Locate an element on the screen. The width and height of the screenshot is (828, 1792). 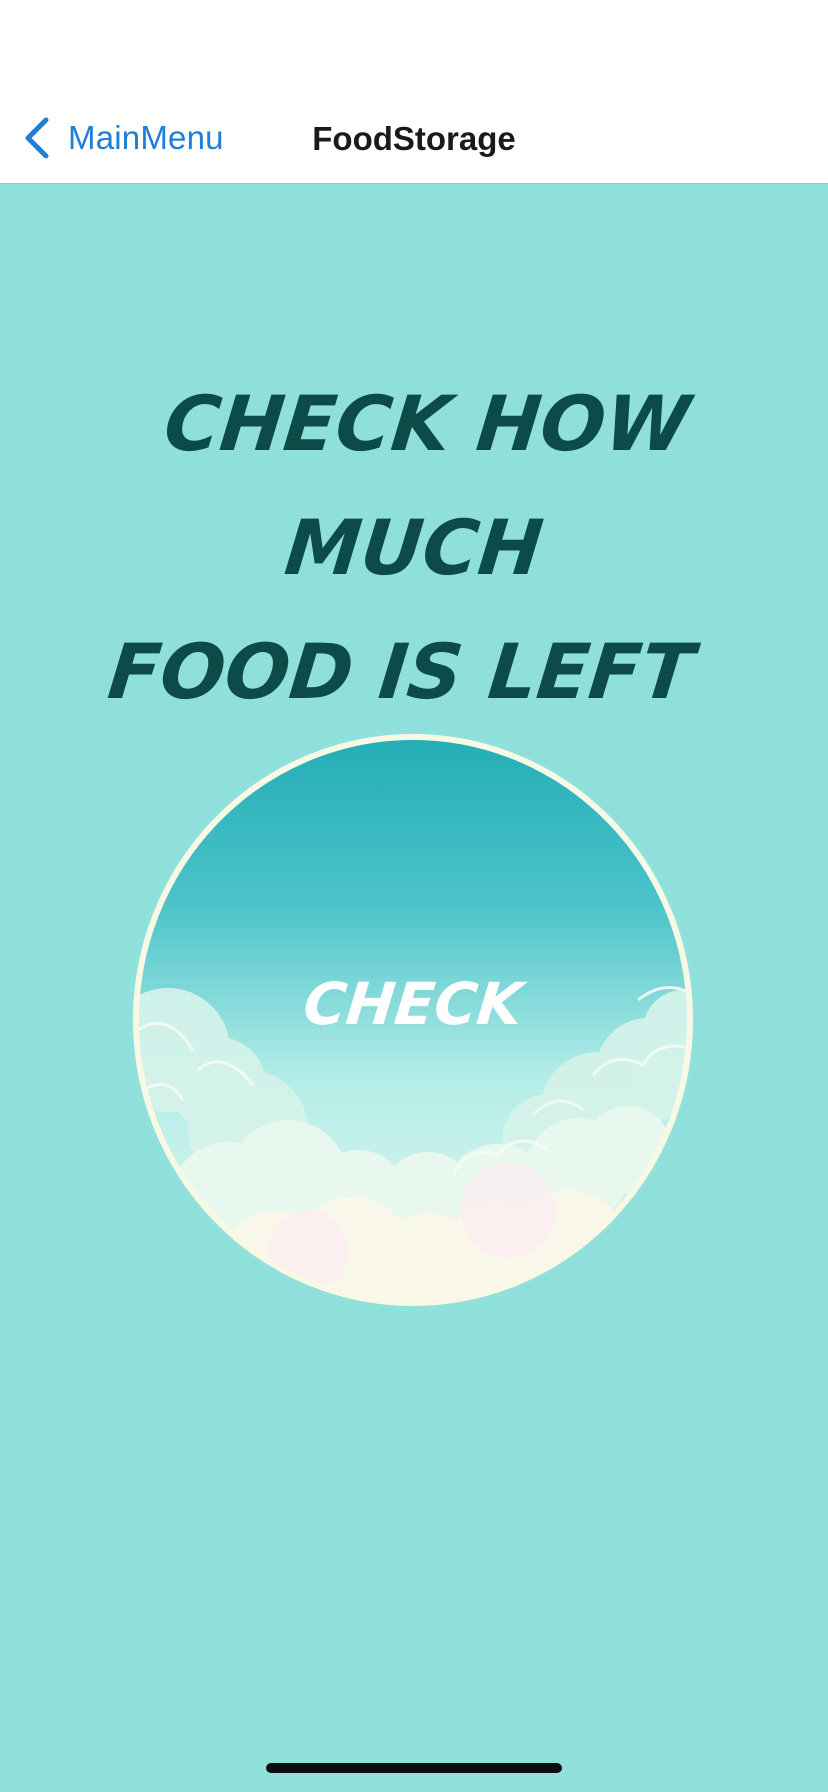
navigation-bar: MainMenu FoodStorage is located at coordinates (414, 138).